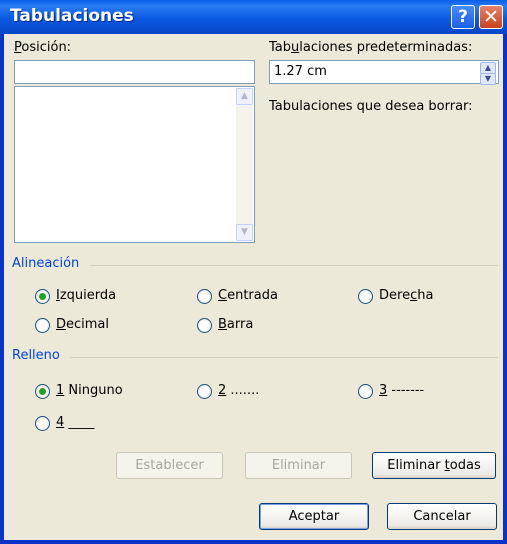  I want to click on align-left-label: Izquierda, so click(86, 295).